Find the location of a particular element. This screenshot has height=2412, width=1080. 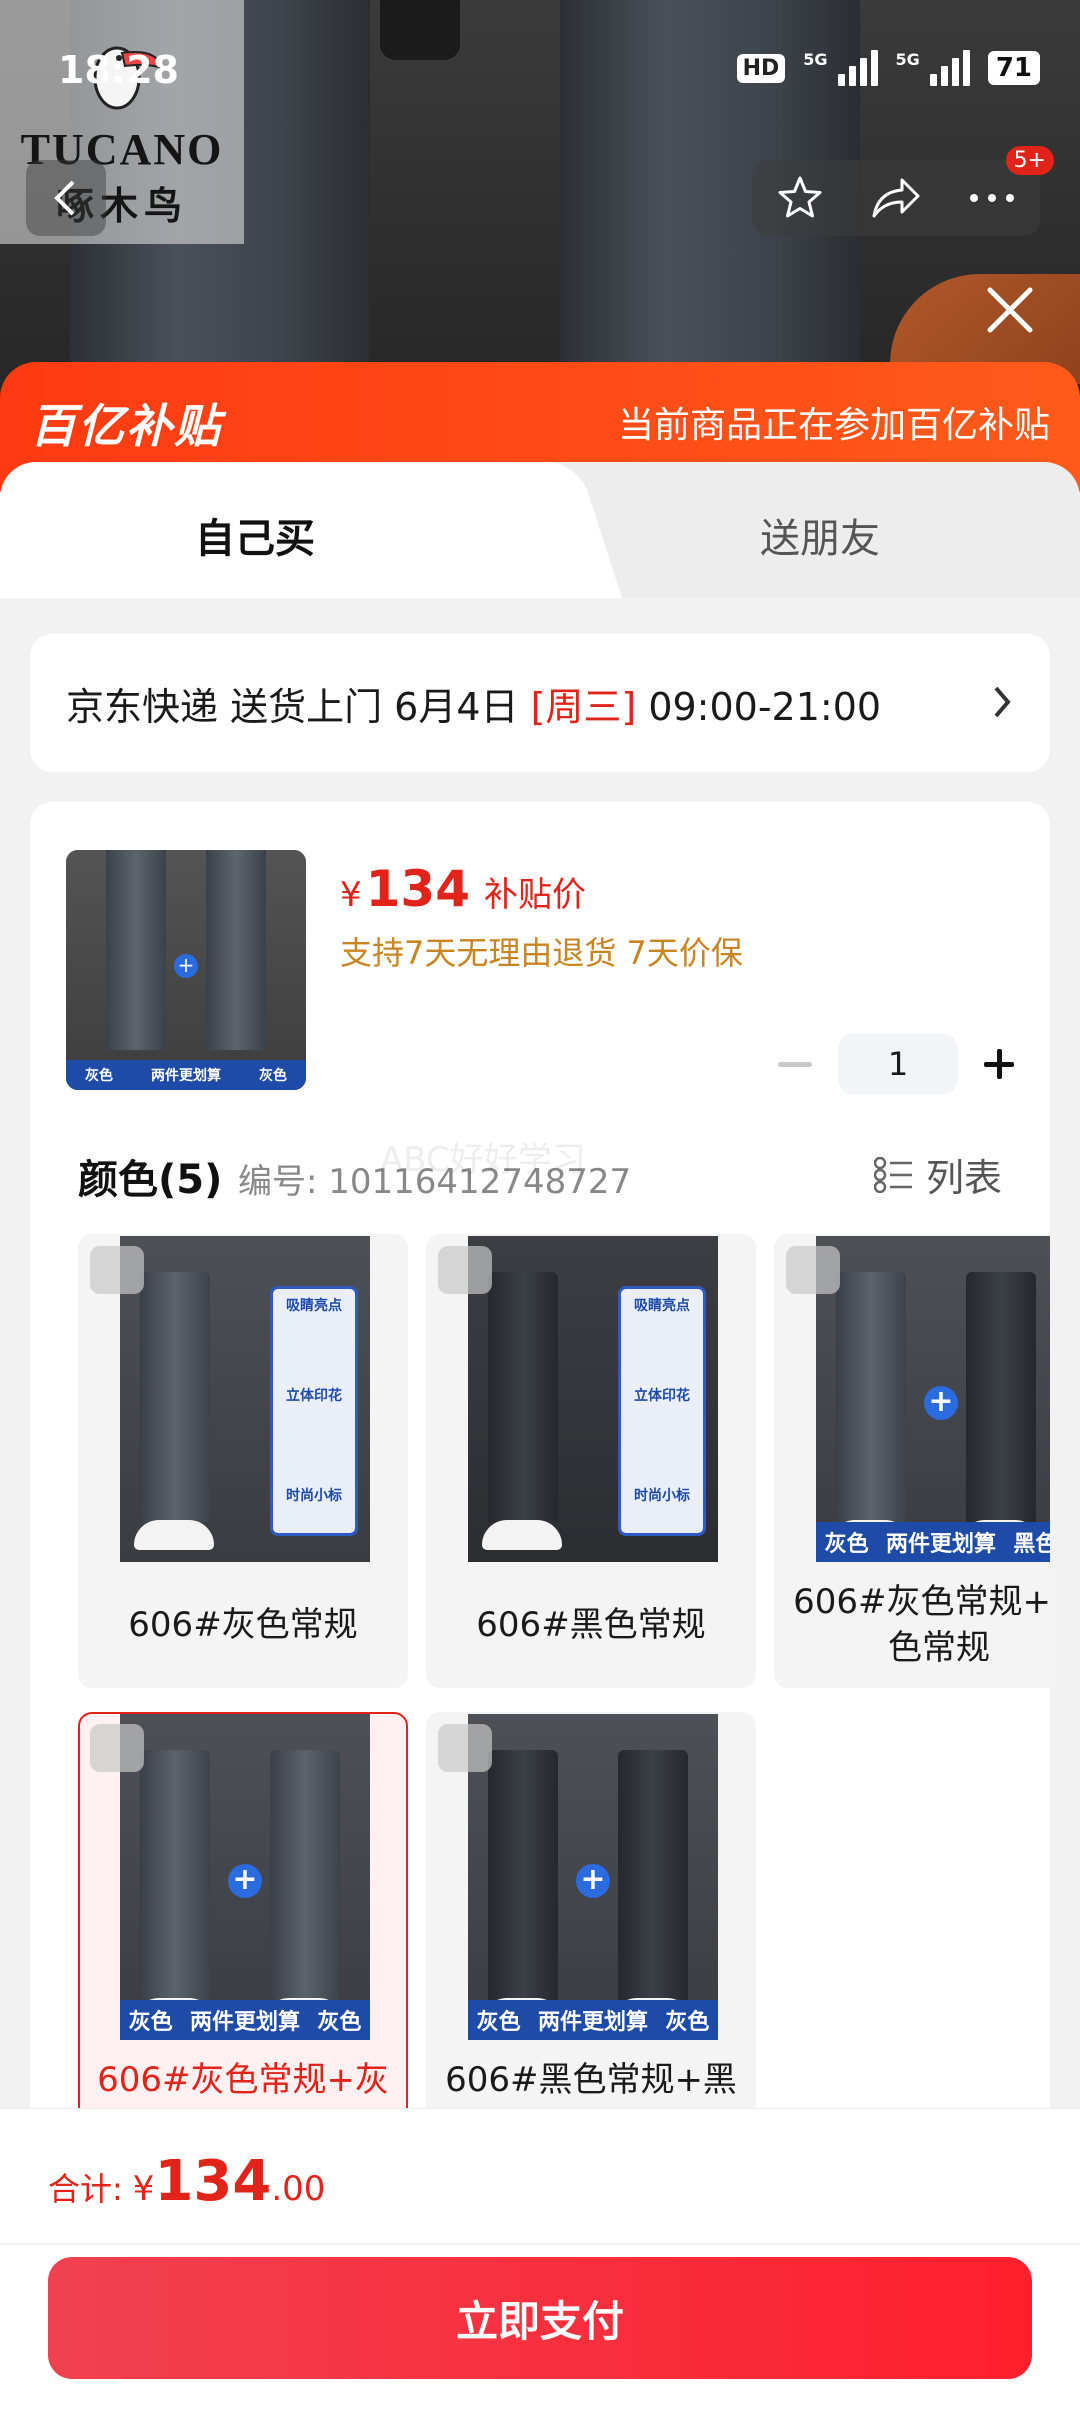

network-label-1: 5G is located at coordinates (815, 59).